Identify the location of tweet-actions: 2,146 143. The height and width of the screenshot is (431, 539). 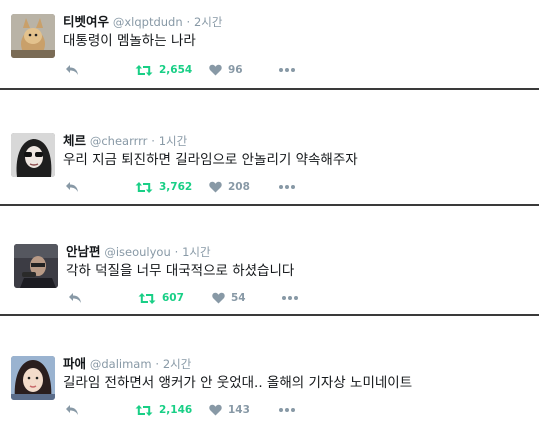
(213, 410).